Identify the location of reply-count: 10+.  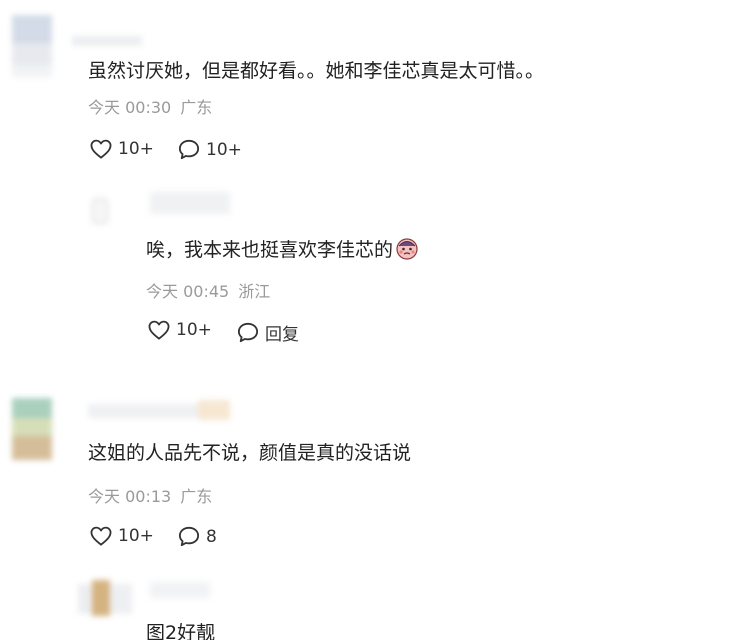
(224, 149).